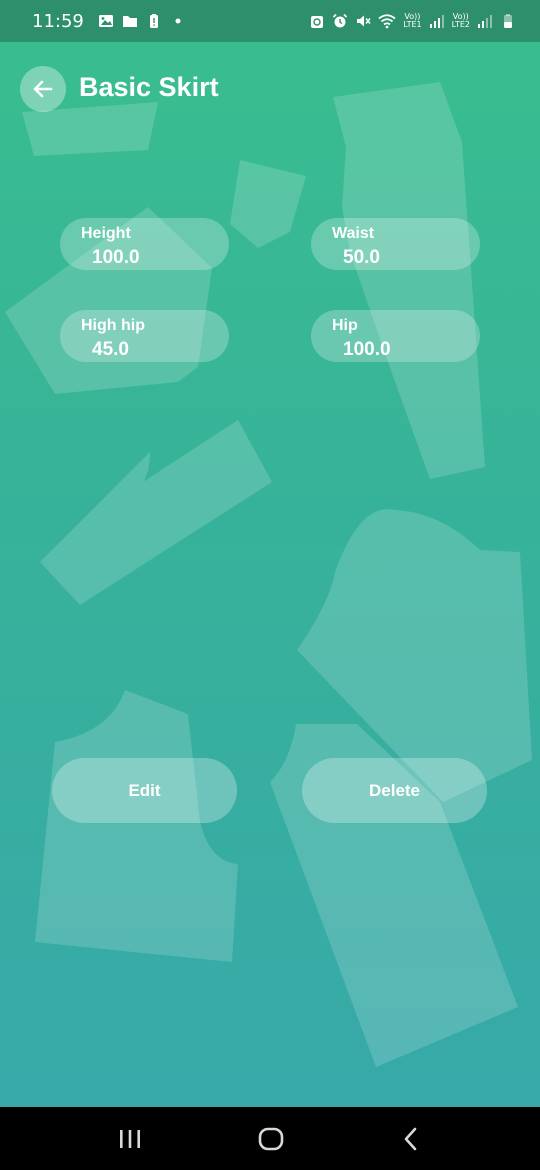  What do you see at coordinates (110, 349) in the screenshot?
I see `high-hip-value: 45.0` at bounding box center [110, 349].